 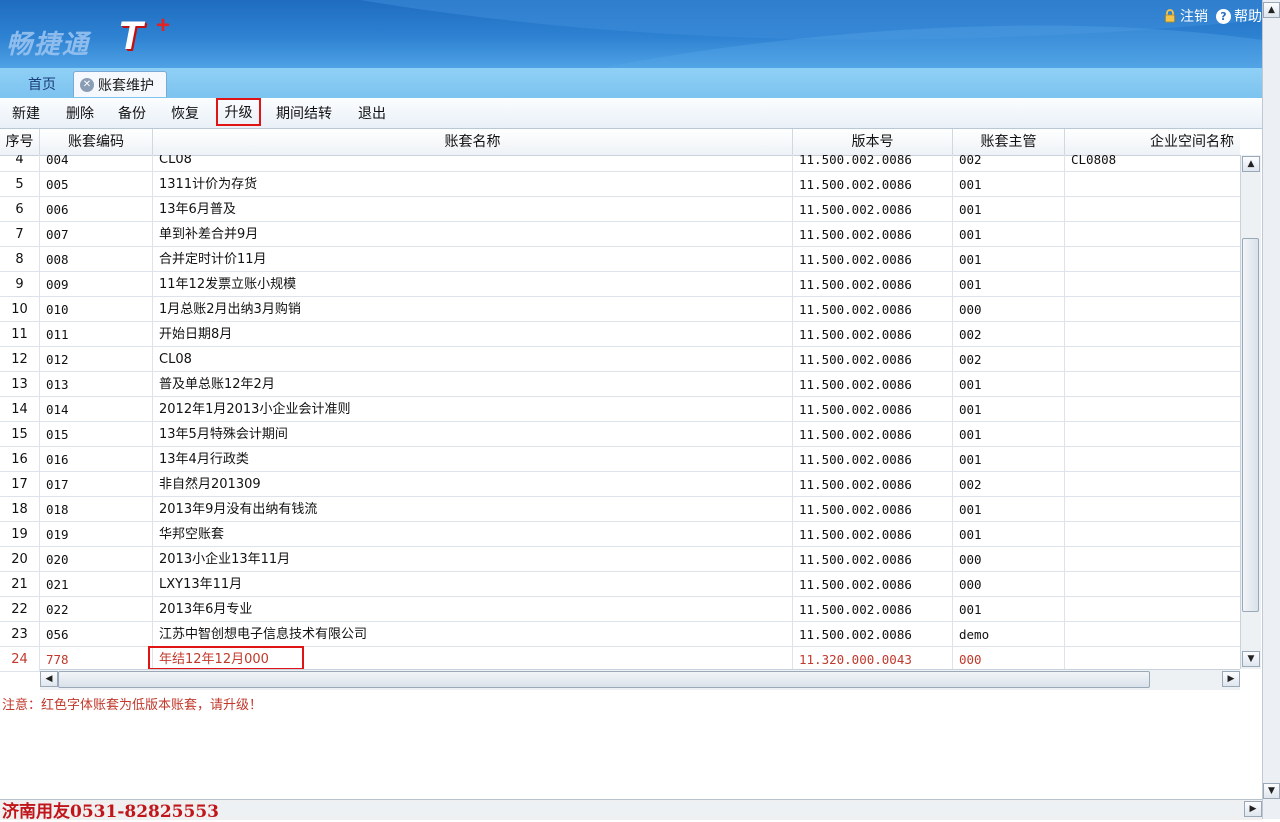 I want to click on cell-name: 13年4月行政类, so click(x=473, y=459).